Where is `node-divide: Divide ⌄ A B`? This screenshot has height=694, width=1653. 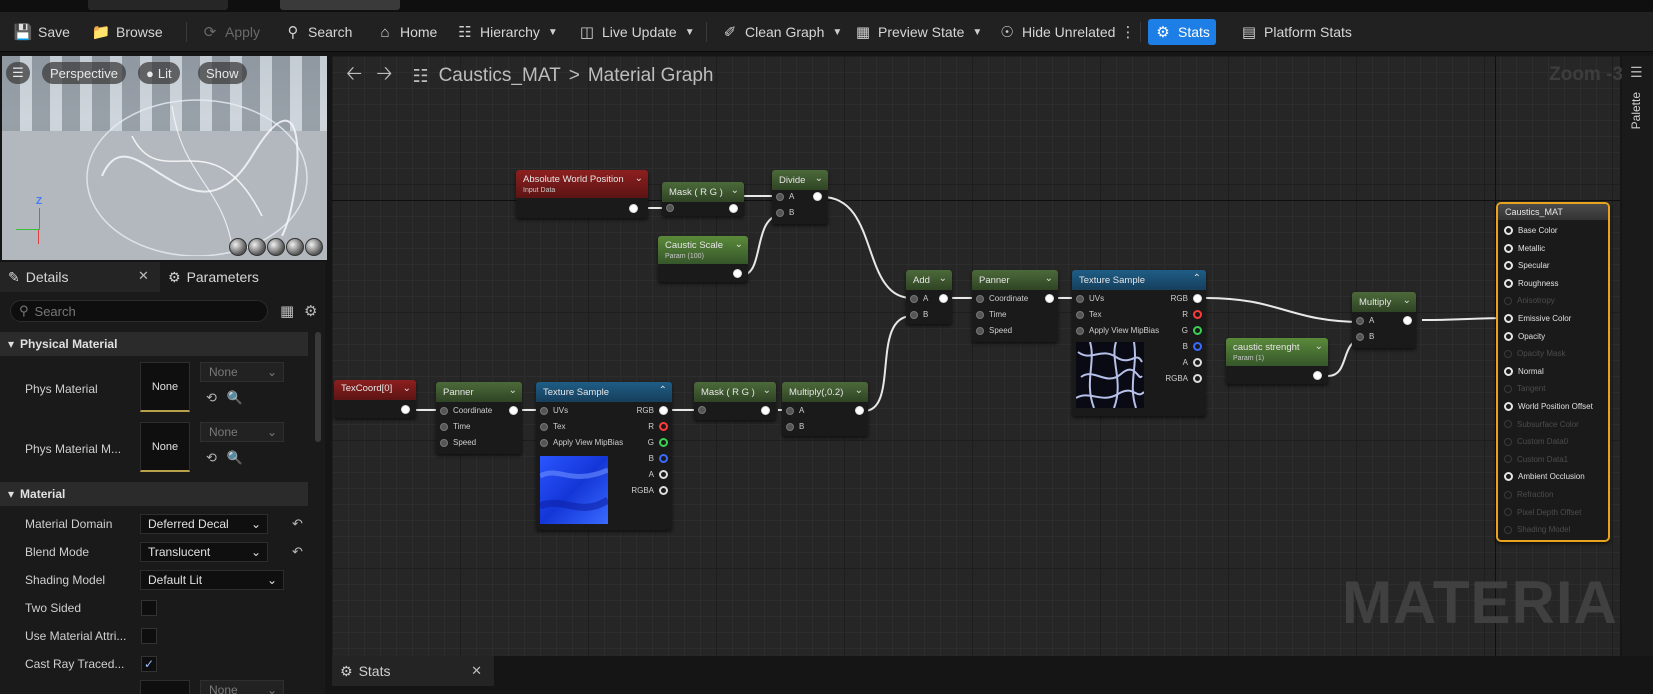 node-divide: Divide ⌄ A B is located at coordinates (800, 197).